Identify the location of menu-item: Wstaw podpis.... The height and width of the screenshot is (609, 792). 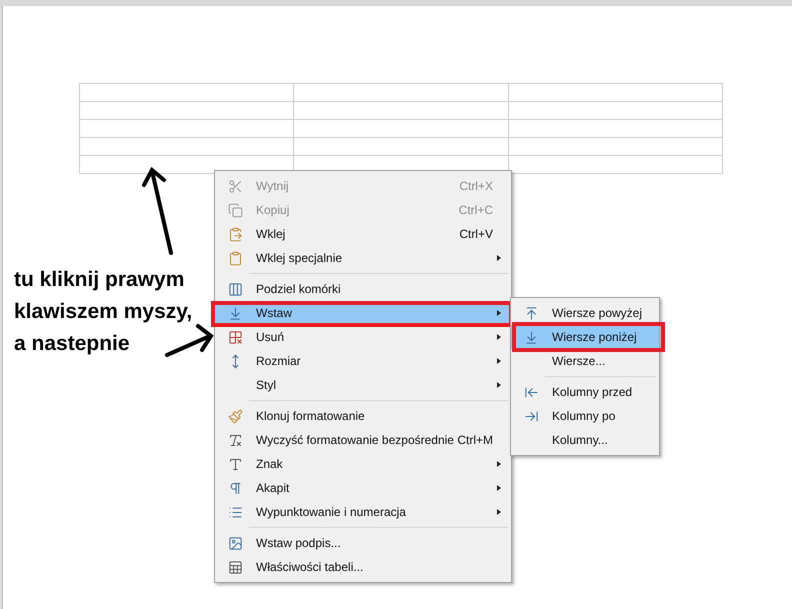
(363, 543).